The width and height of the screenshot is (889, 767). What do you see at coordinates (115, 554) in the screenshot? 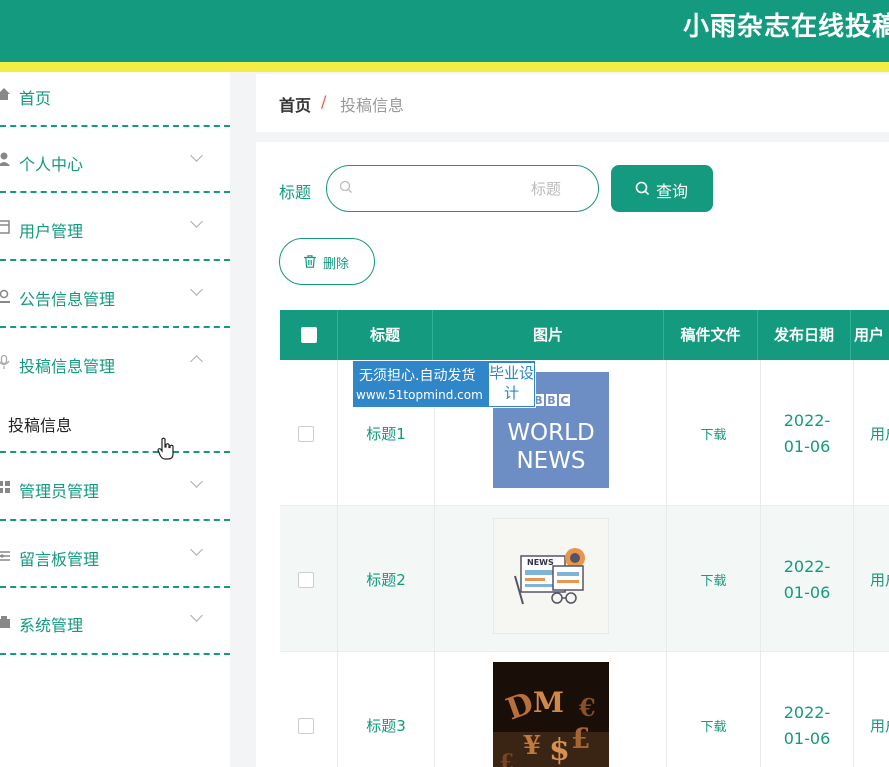
I see `sidebar-item-messages: 留言板管理` at bounding box center [115, 554].